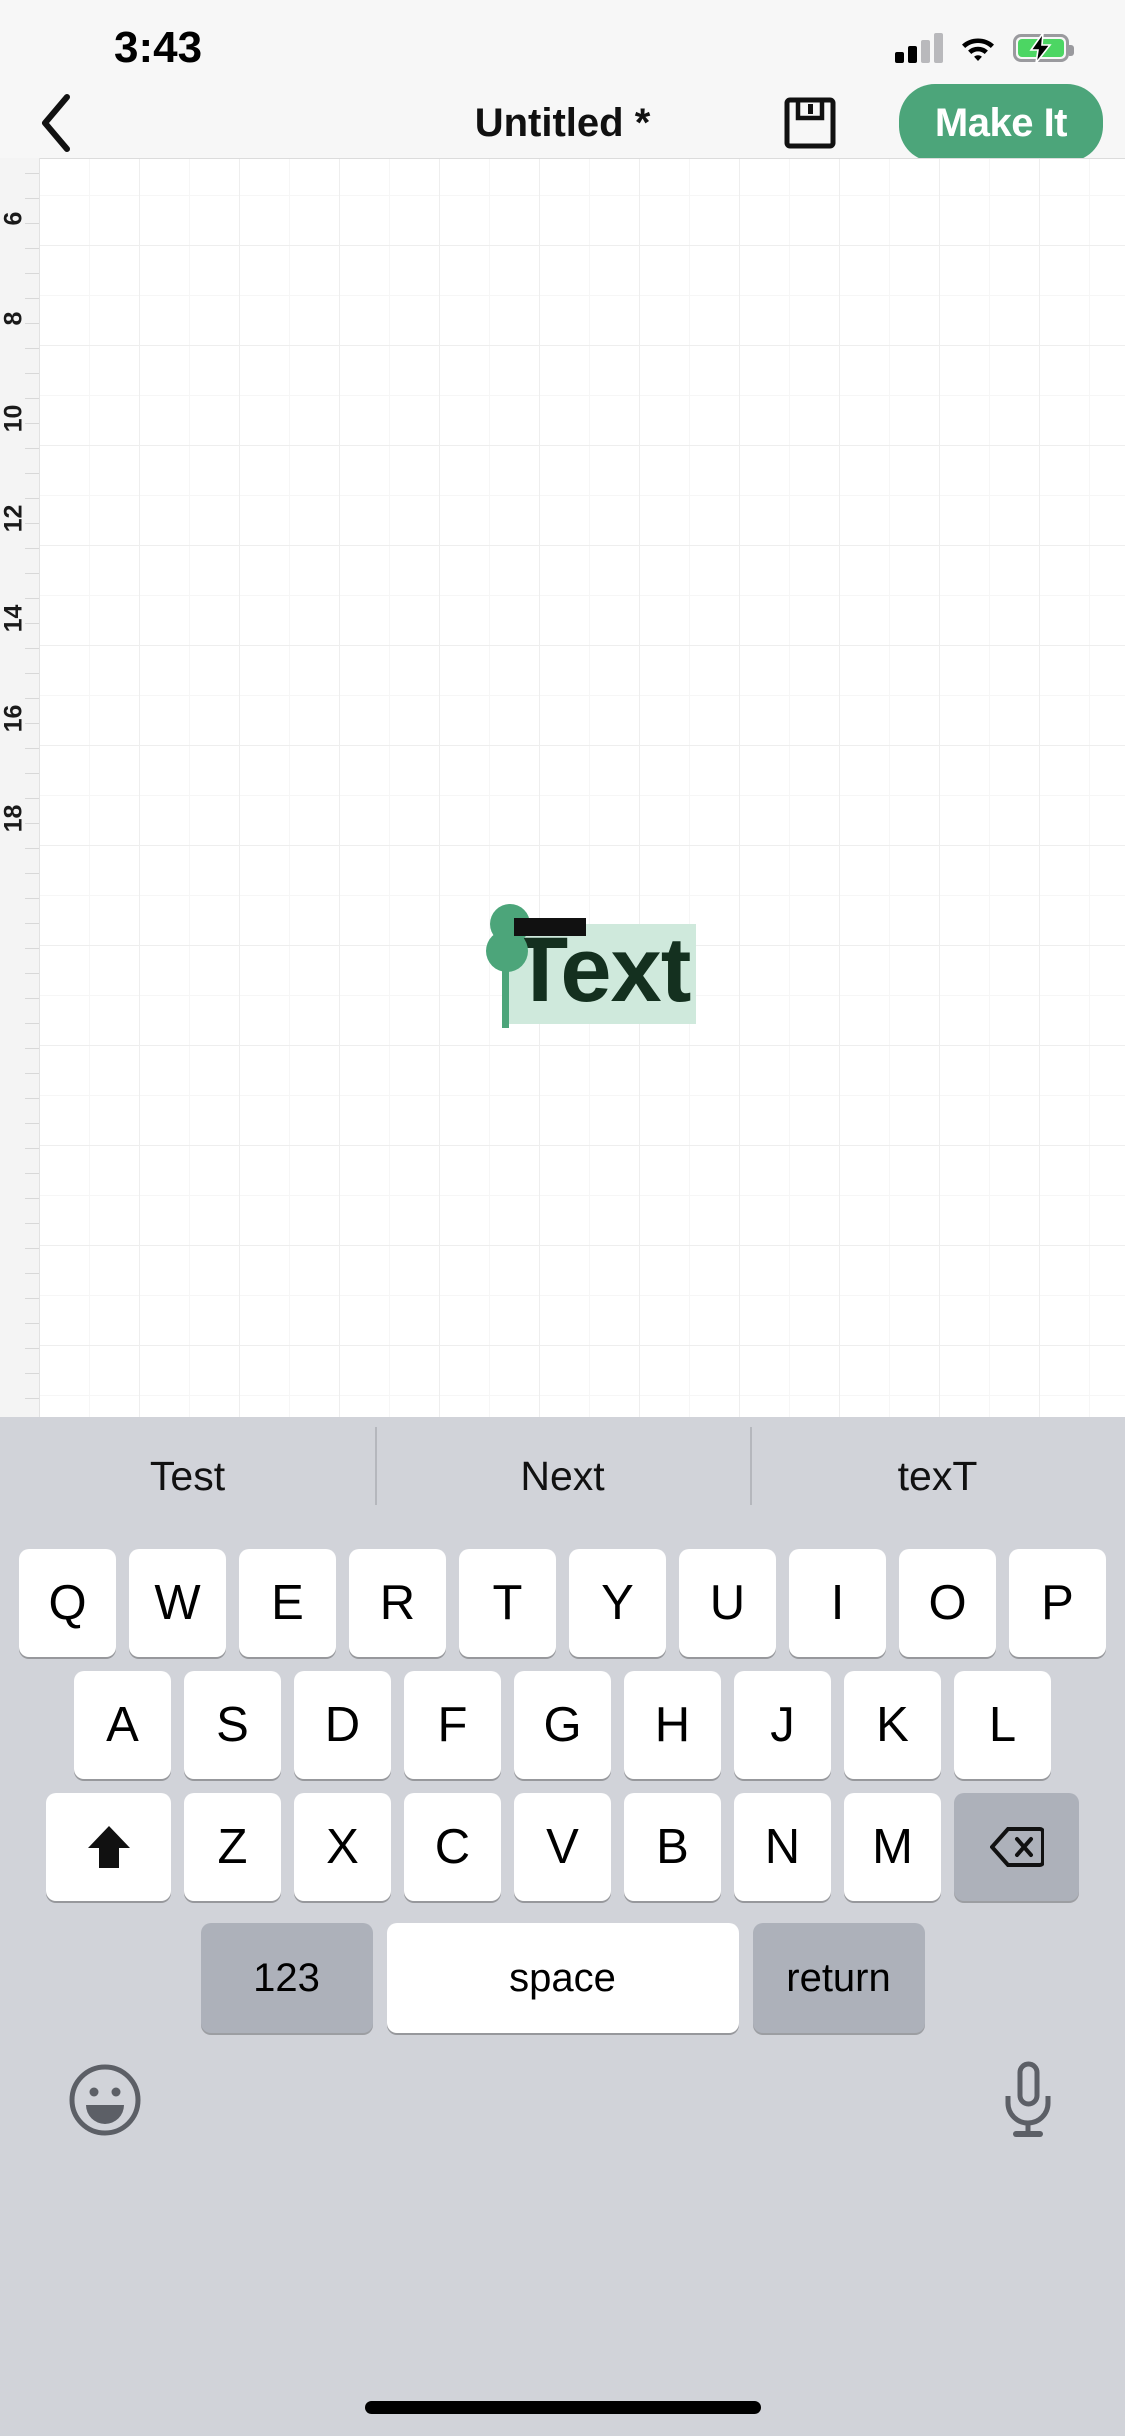 The height and width of the screenshot is (2436, 1125). Describe the element at coordinates (1040, 48) in the screenshot. I see `charging-bolt-icon` at that location.